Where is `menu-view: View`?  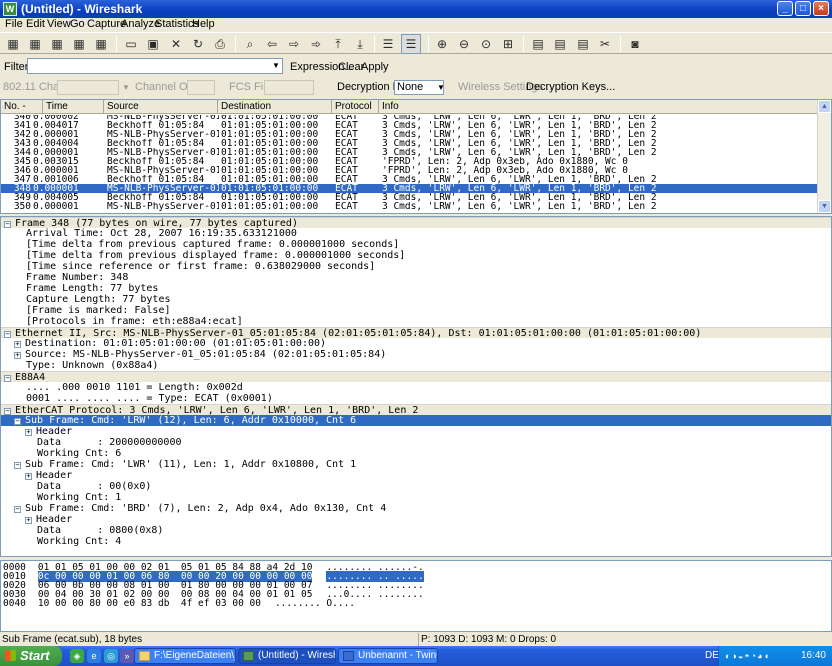
menu-view: View is located at coordinates (59, 24).